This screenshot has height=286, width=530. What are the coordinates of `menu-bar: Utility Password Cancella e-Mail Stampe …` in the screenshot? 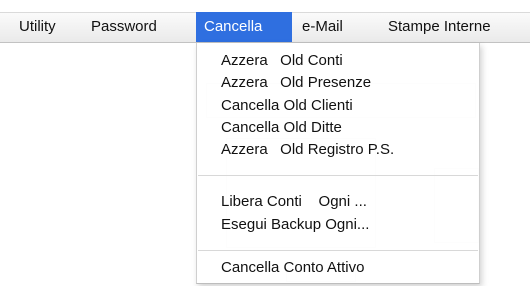 It's located at (265, 27).